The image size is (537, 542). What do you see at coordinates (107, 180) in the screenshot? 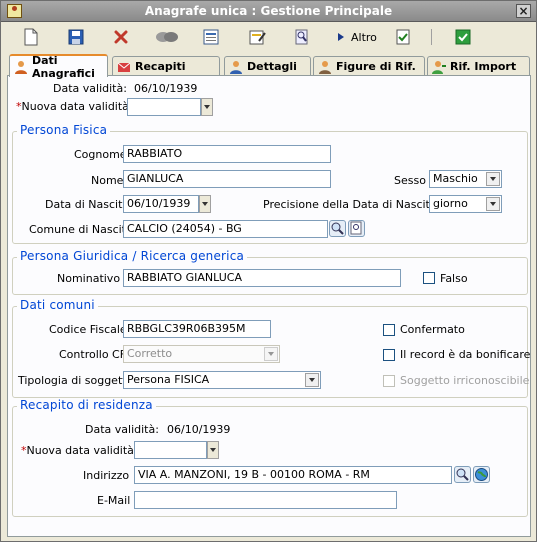
I see `nome-label: Nome` at bounding box center [107, 180].